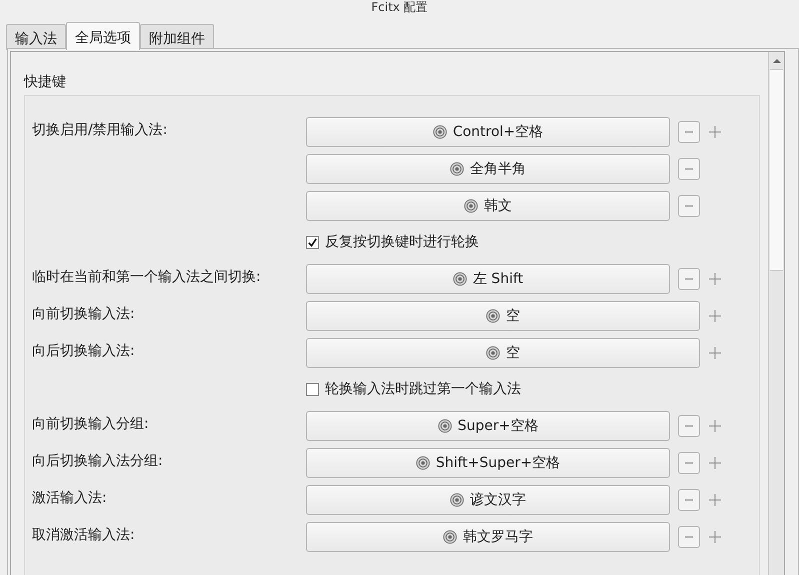 This screenshot has height=575, width=799. I want to click on shortcut-label: 临时在当前和第一个输入法之间切换:, so click(146, 277).